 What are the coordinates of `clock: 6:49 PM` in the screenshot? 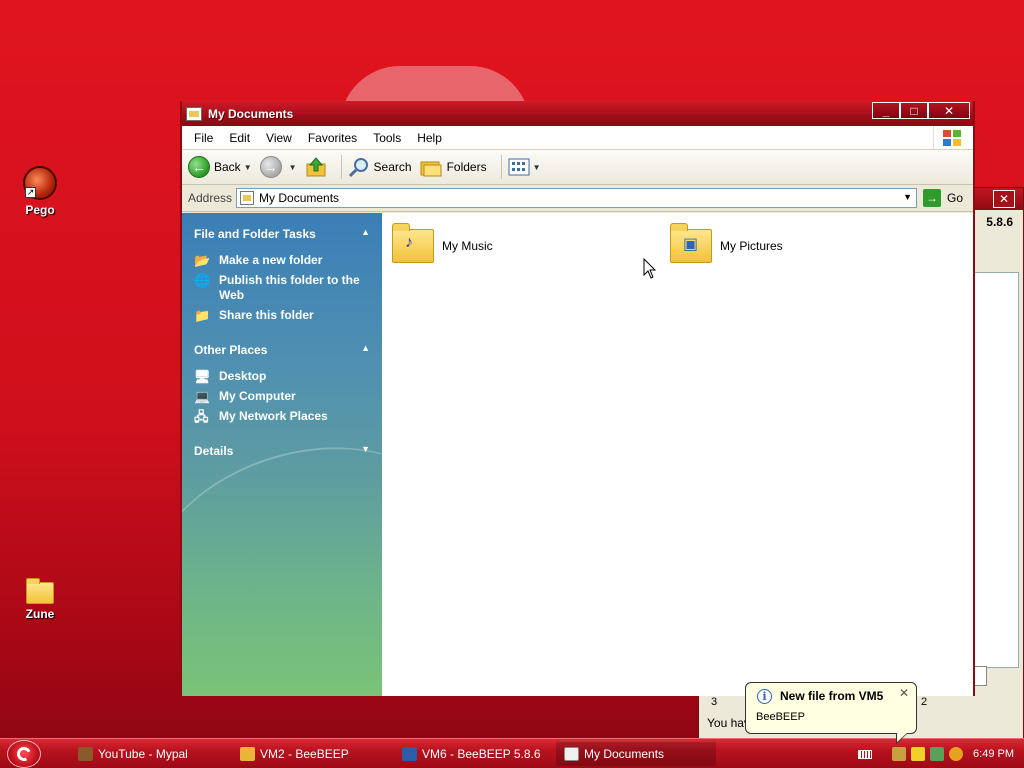 It's located at (993, 754).